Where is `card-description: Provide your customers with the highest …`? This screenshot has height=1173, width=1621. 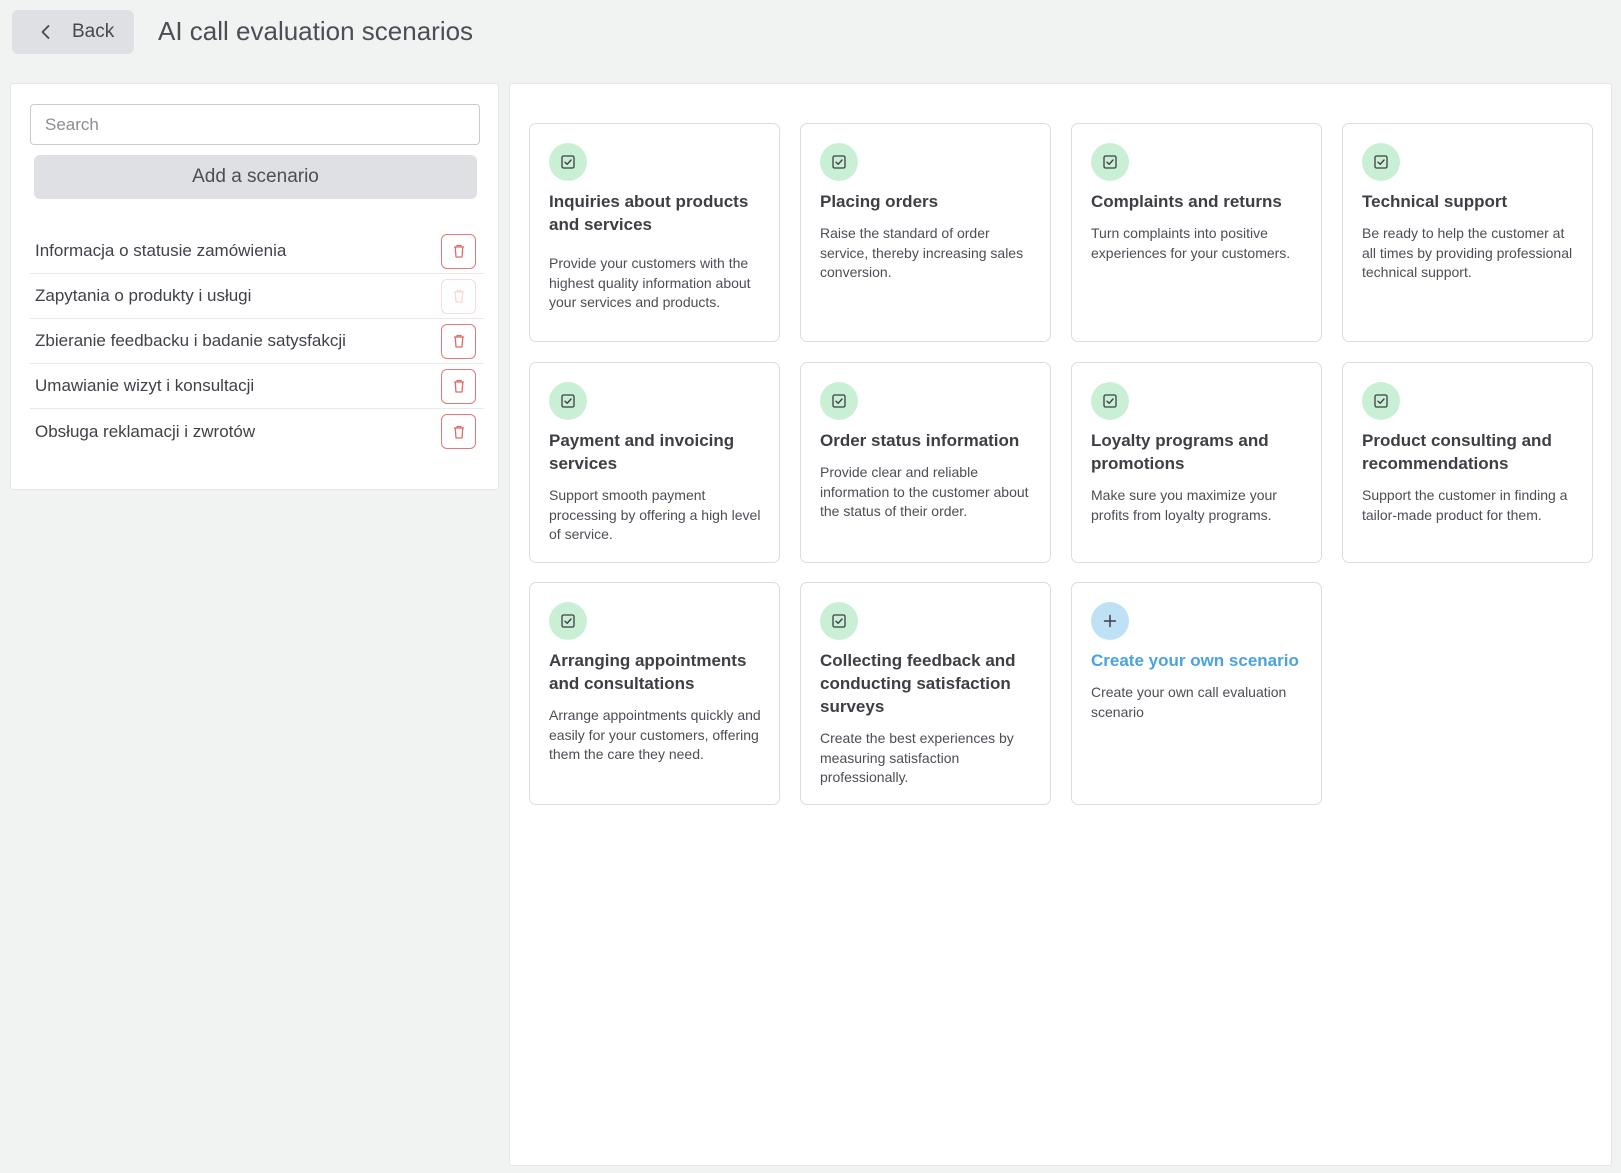 card-description: Provide your customers with the highest … is located at coordinates (650, 282).